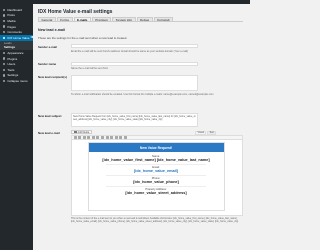  What do you see at coordinates (4, 81) in the screenshot?
I see `collapse-icon` at bounding box center [4, 81].